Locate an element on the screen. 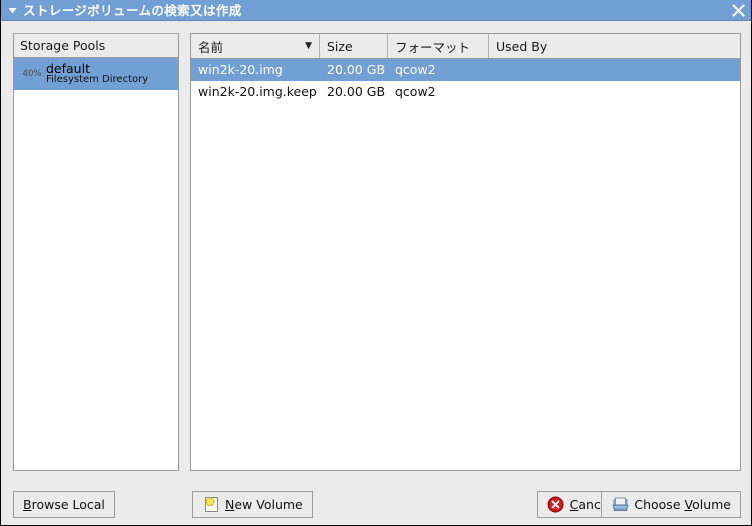  column-header-name: 名前 ▼ is located at coordinates (255, 46).